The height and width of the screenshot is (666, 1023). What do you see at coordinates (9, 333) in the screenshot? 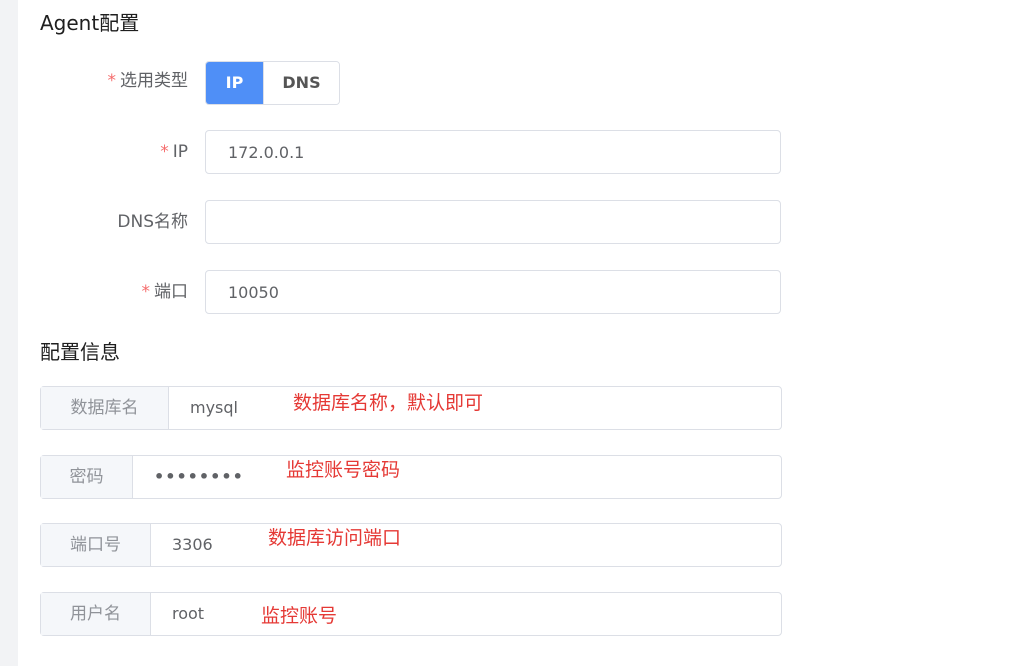
I see `left-sidebar-edge` at bounding box center [9, 333].